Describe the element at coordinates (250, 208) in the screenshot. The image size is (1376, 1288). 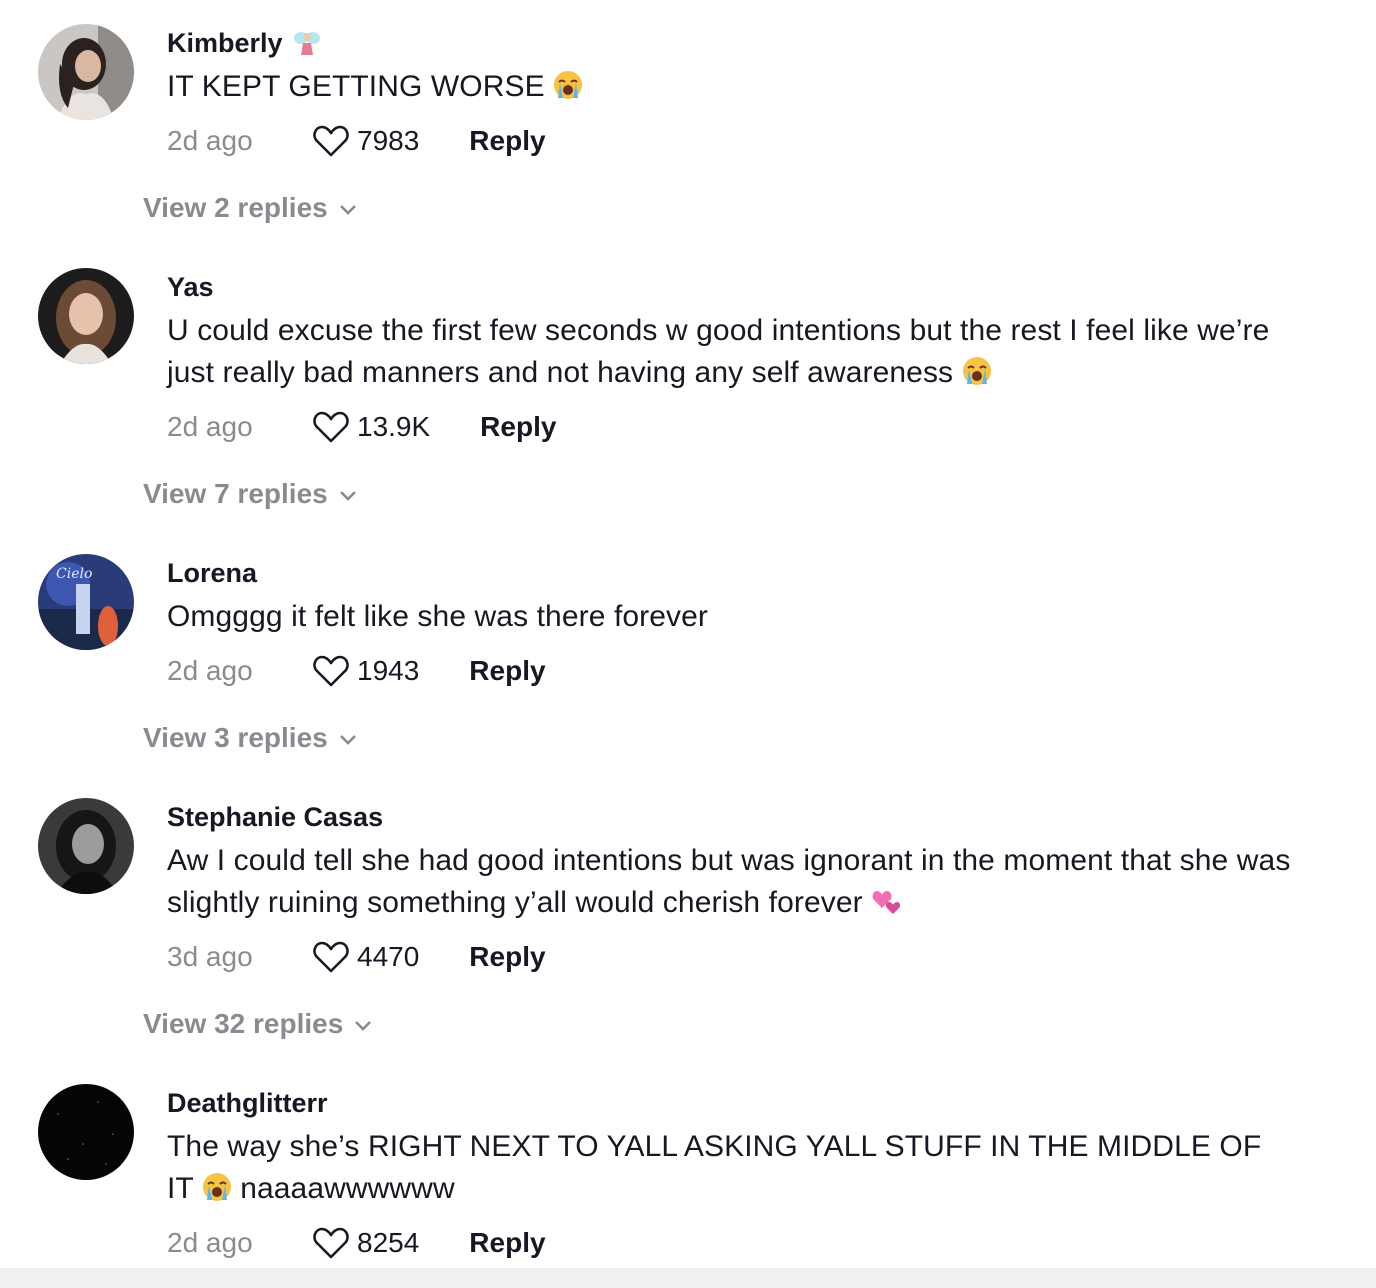
I see `view-replies-button: View 2 replies` at that location.